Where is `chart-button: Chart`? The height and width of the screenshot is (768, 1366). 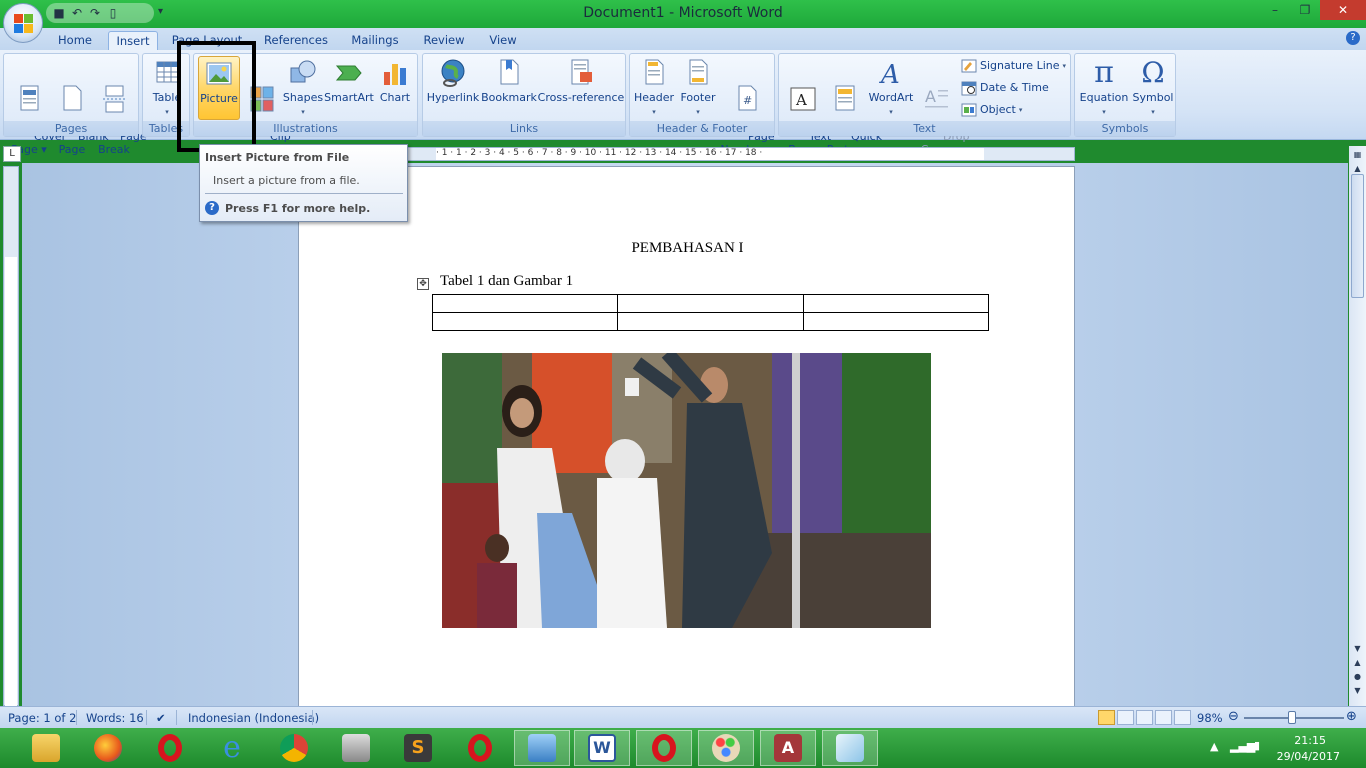 chart-button: Chart is located at coordinates (395, 80).